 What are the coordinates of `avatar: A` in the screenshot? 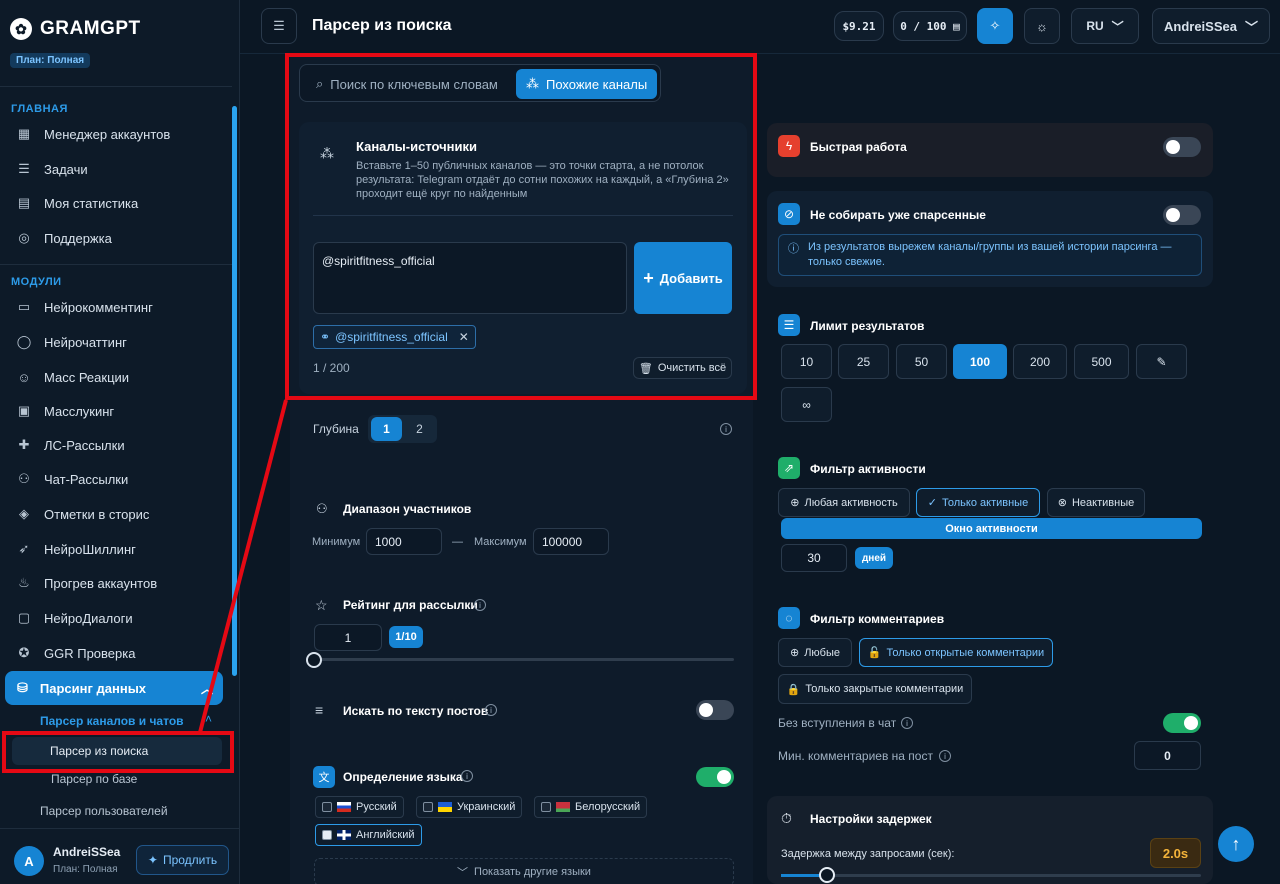 It's located at (29, 861).